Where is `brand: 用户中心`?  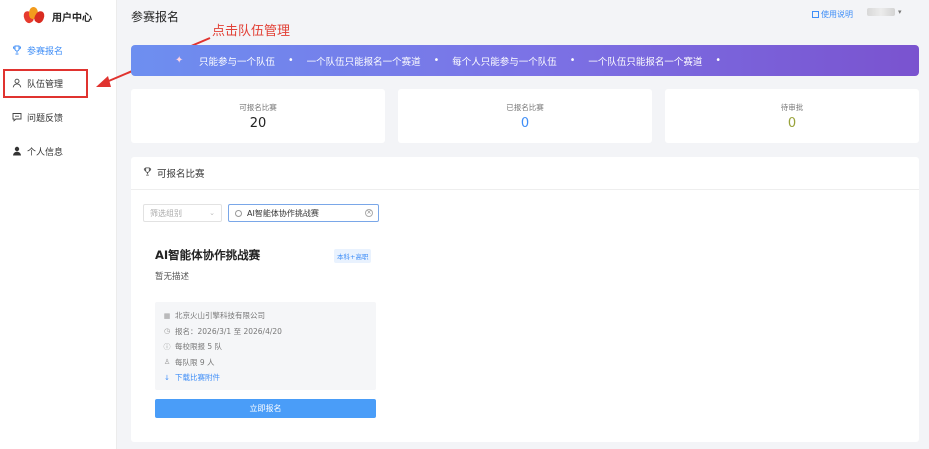
brand: 用户中心 is located at coordinates (58, 16).